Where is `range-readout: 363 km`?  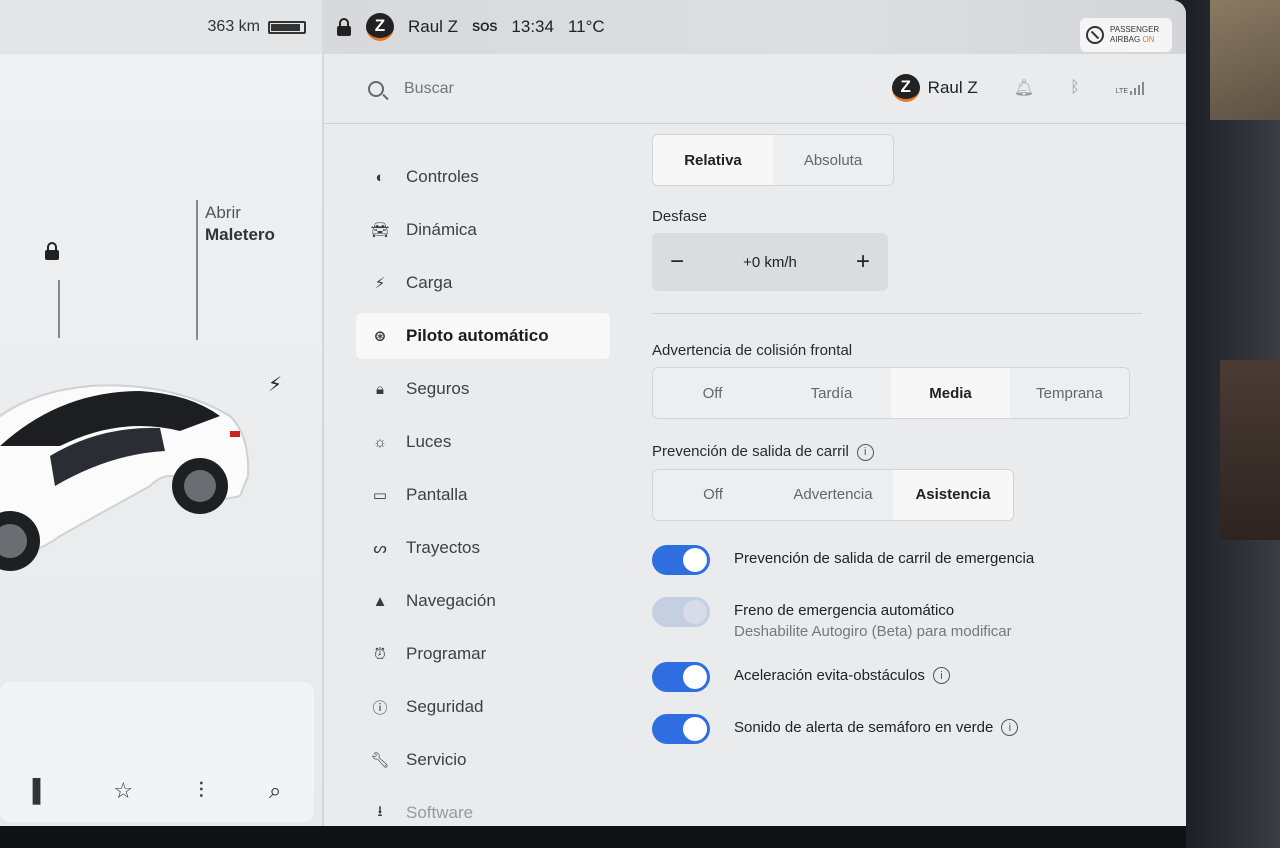 range-readout: 363 km is located at coordinates (233, 26).